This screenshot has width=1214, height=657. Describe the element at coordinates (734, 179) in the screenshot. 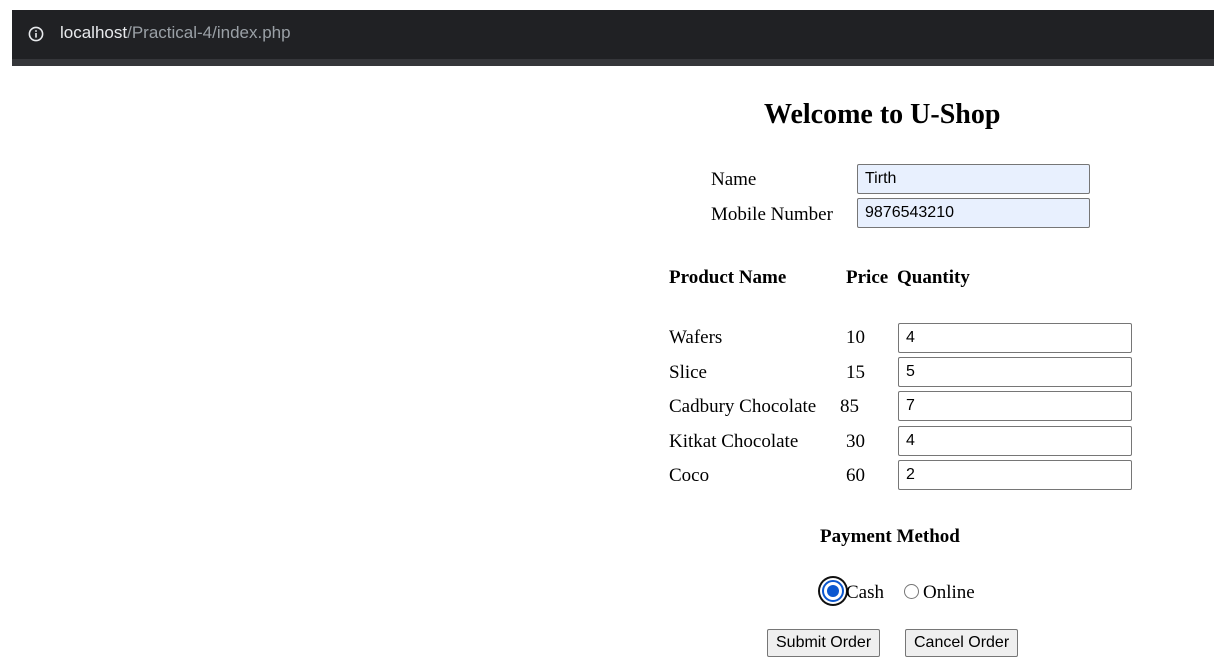

I see `name-label: Name` at that location.